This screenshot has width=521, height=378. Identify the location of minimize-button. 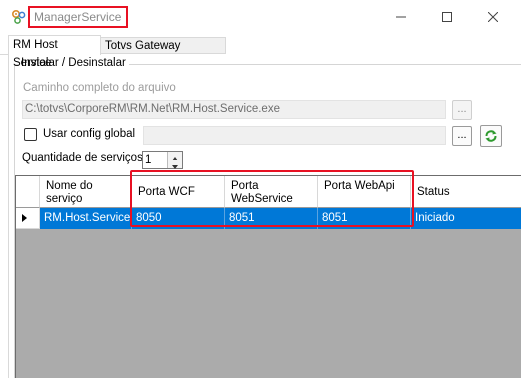
(401, 17).